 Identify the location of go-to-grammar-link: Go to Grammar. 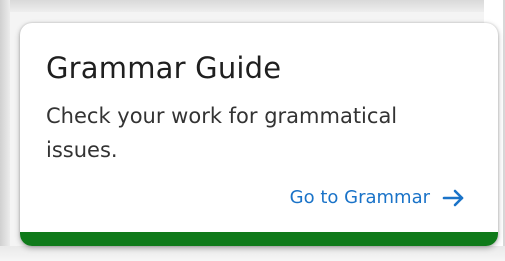
(378, 197).